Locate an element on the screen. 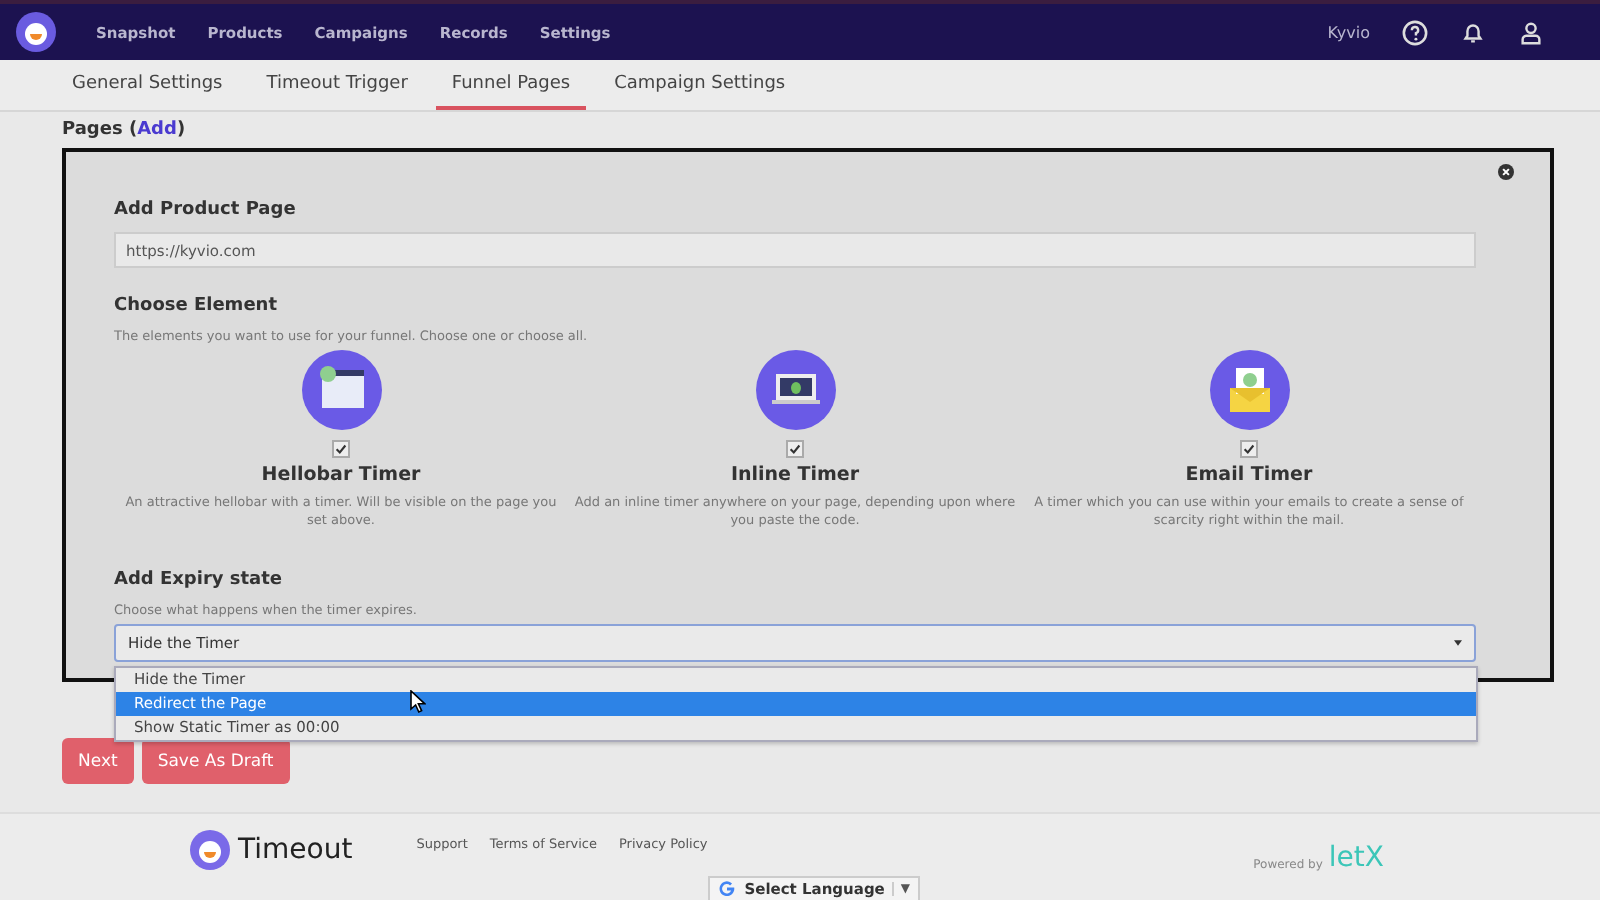  tab: Timeout Trigger is located at coordinates (337, 85).